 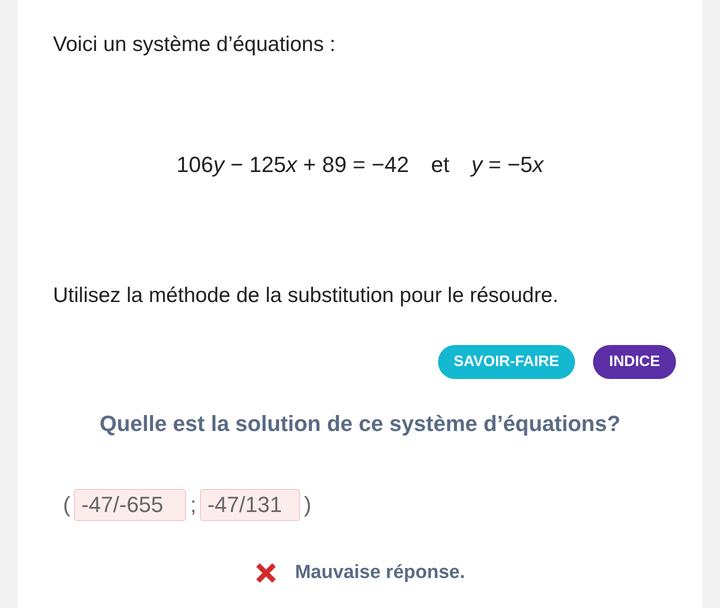 What do you see at coordinates (634, 362) in the screenshot?
I see `hint-button: INDICE` at bounding box center [634, 362].